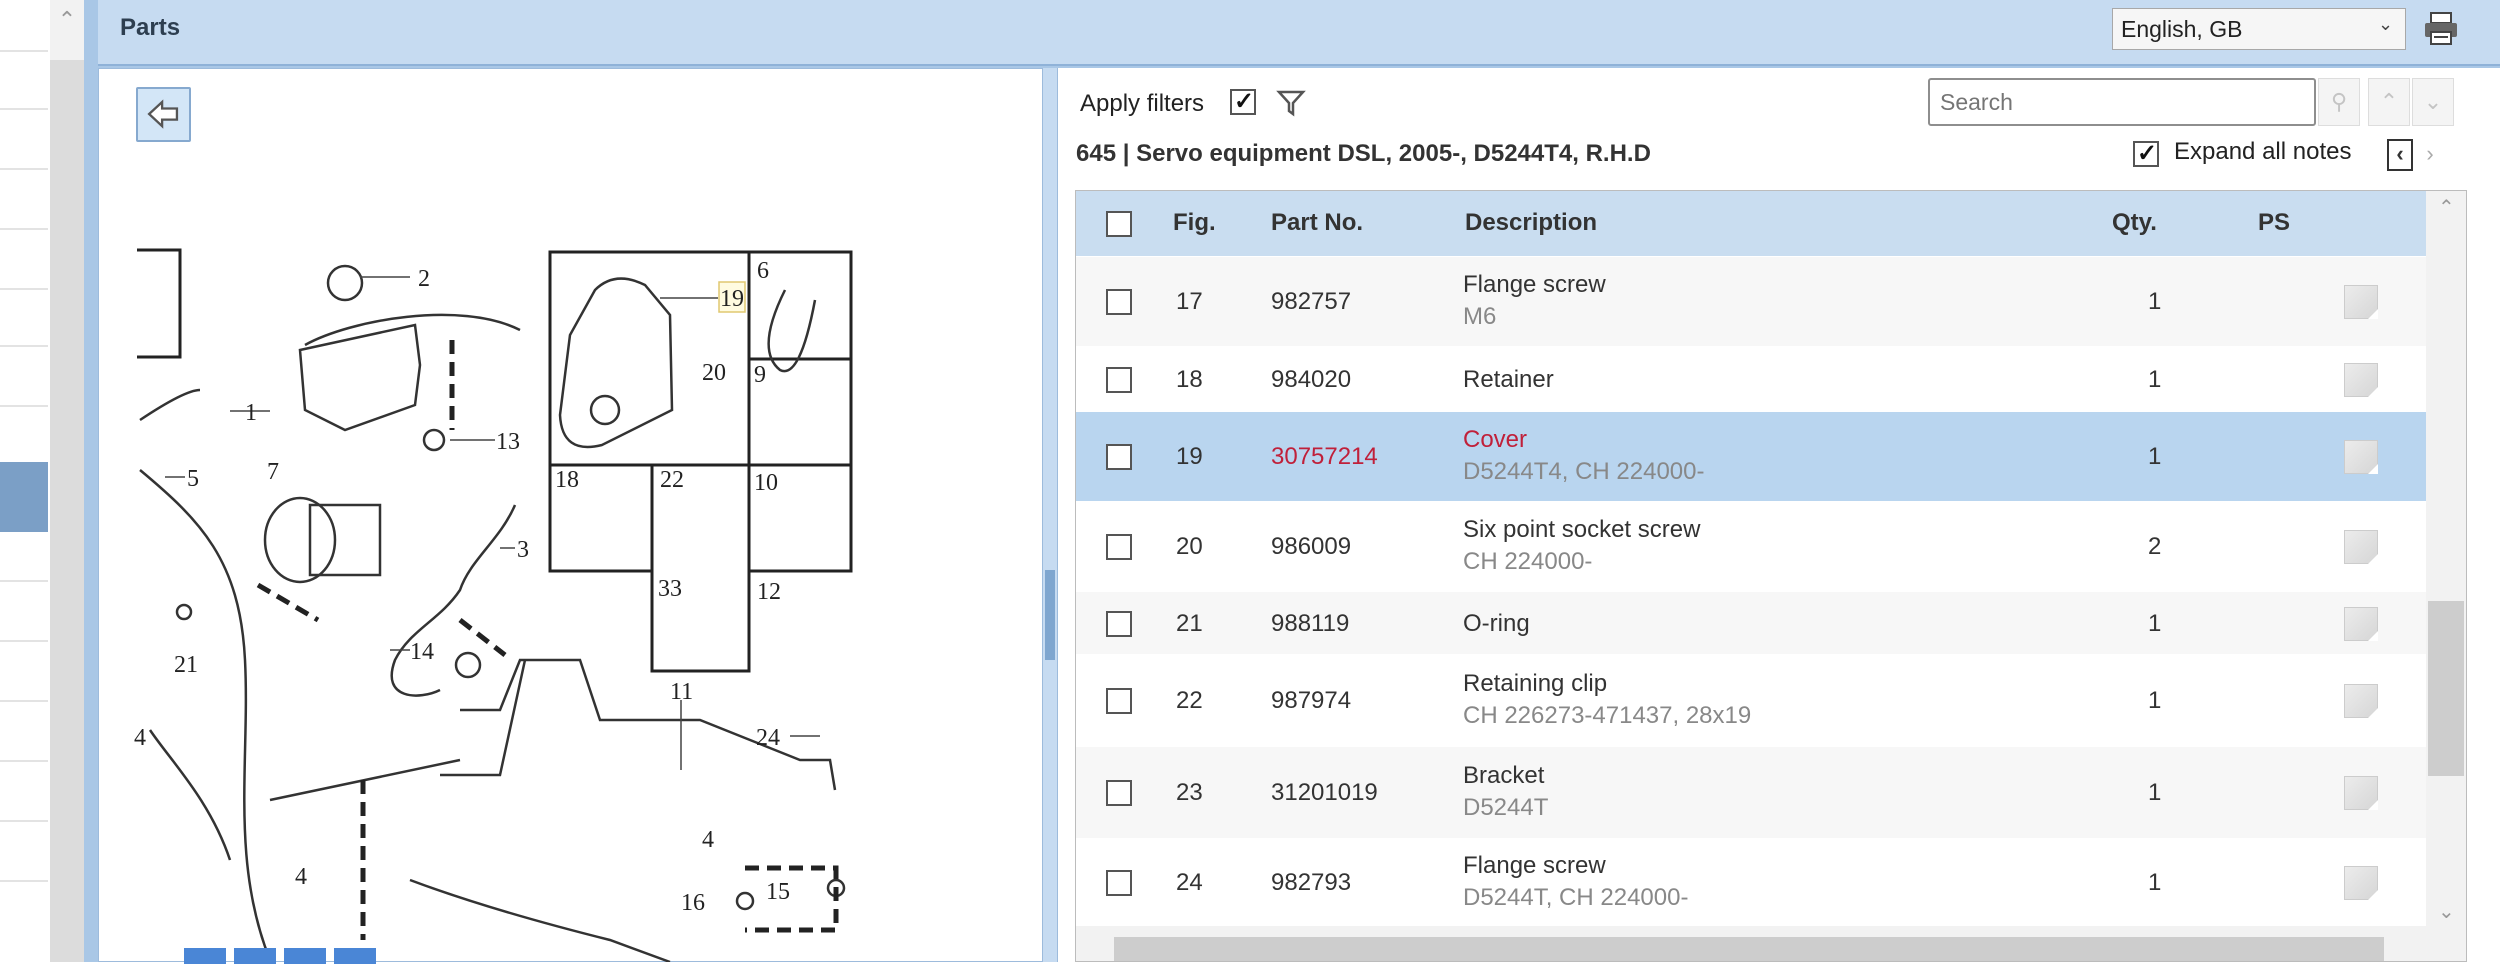 The image size is (2500, 964). Describe the element at coordinates (1751, 882) in the screenshot. I see `table-row: 24 982793 Flange screw D5244T, CH 224000- 1` at that location.